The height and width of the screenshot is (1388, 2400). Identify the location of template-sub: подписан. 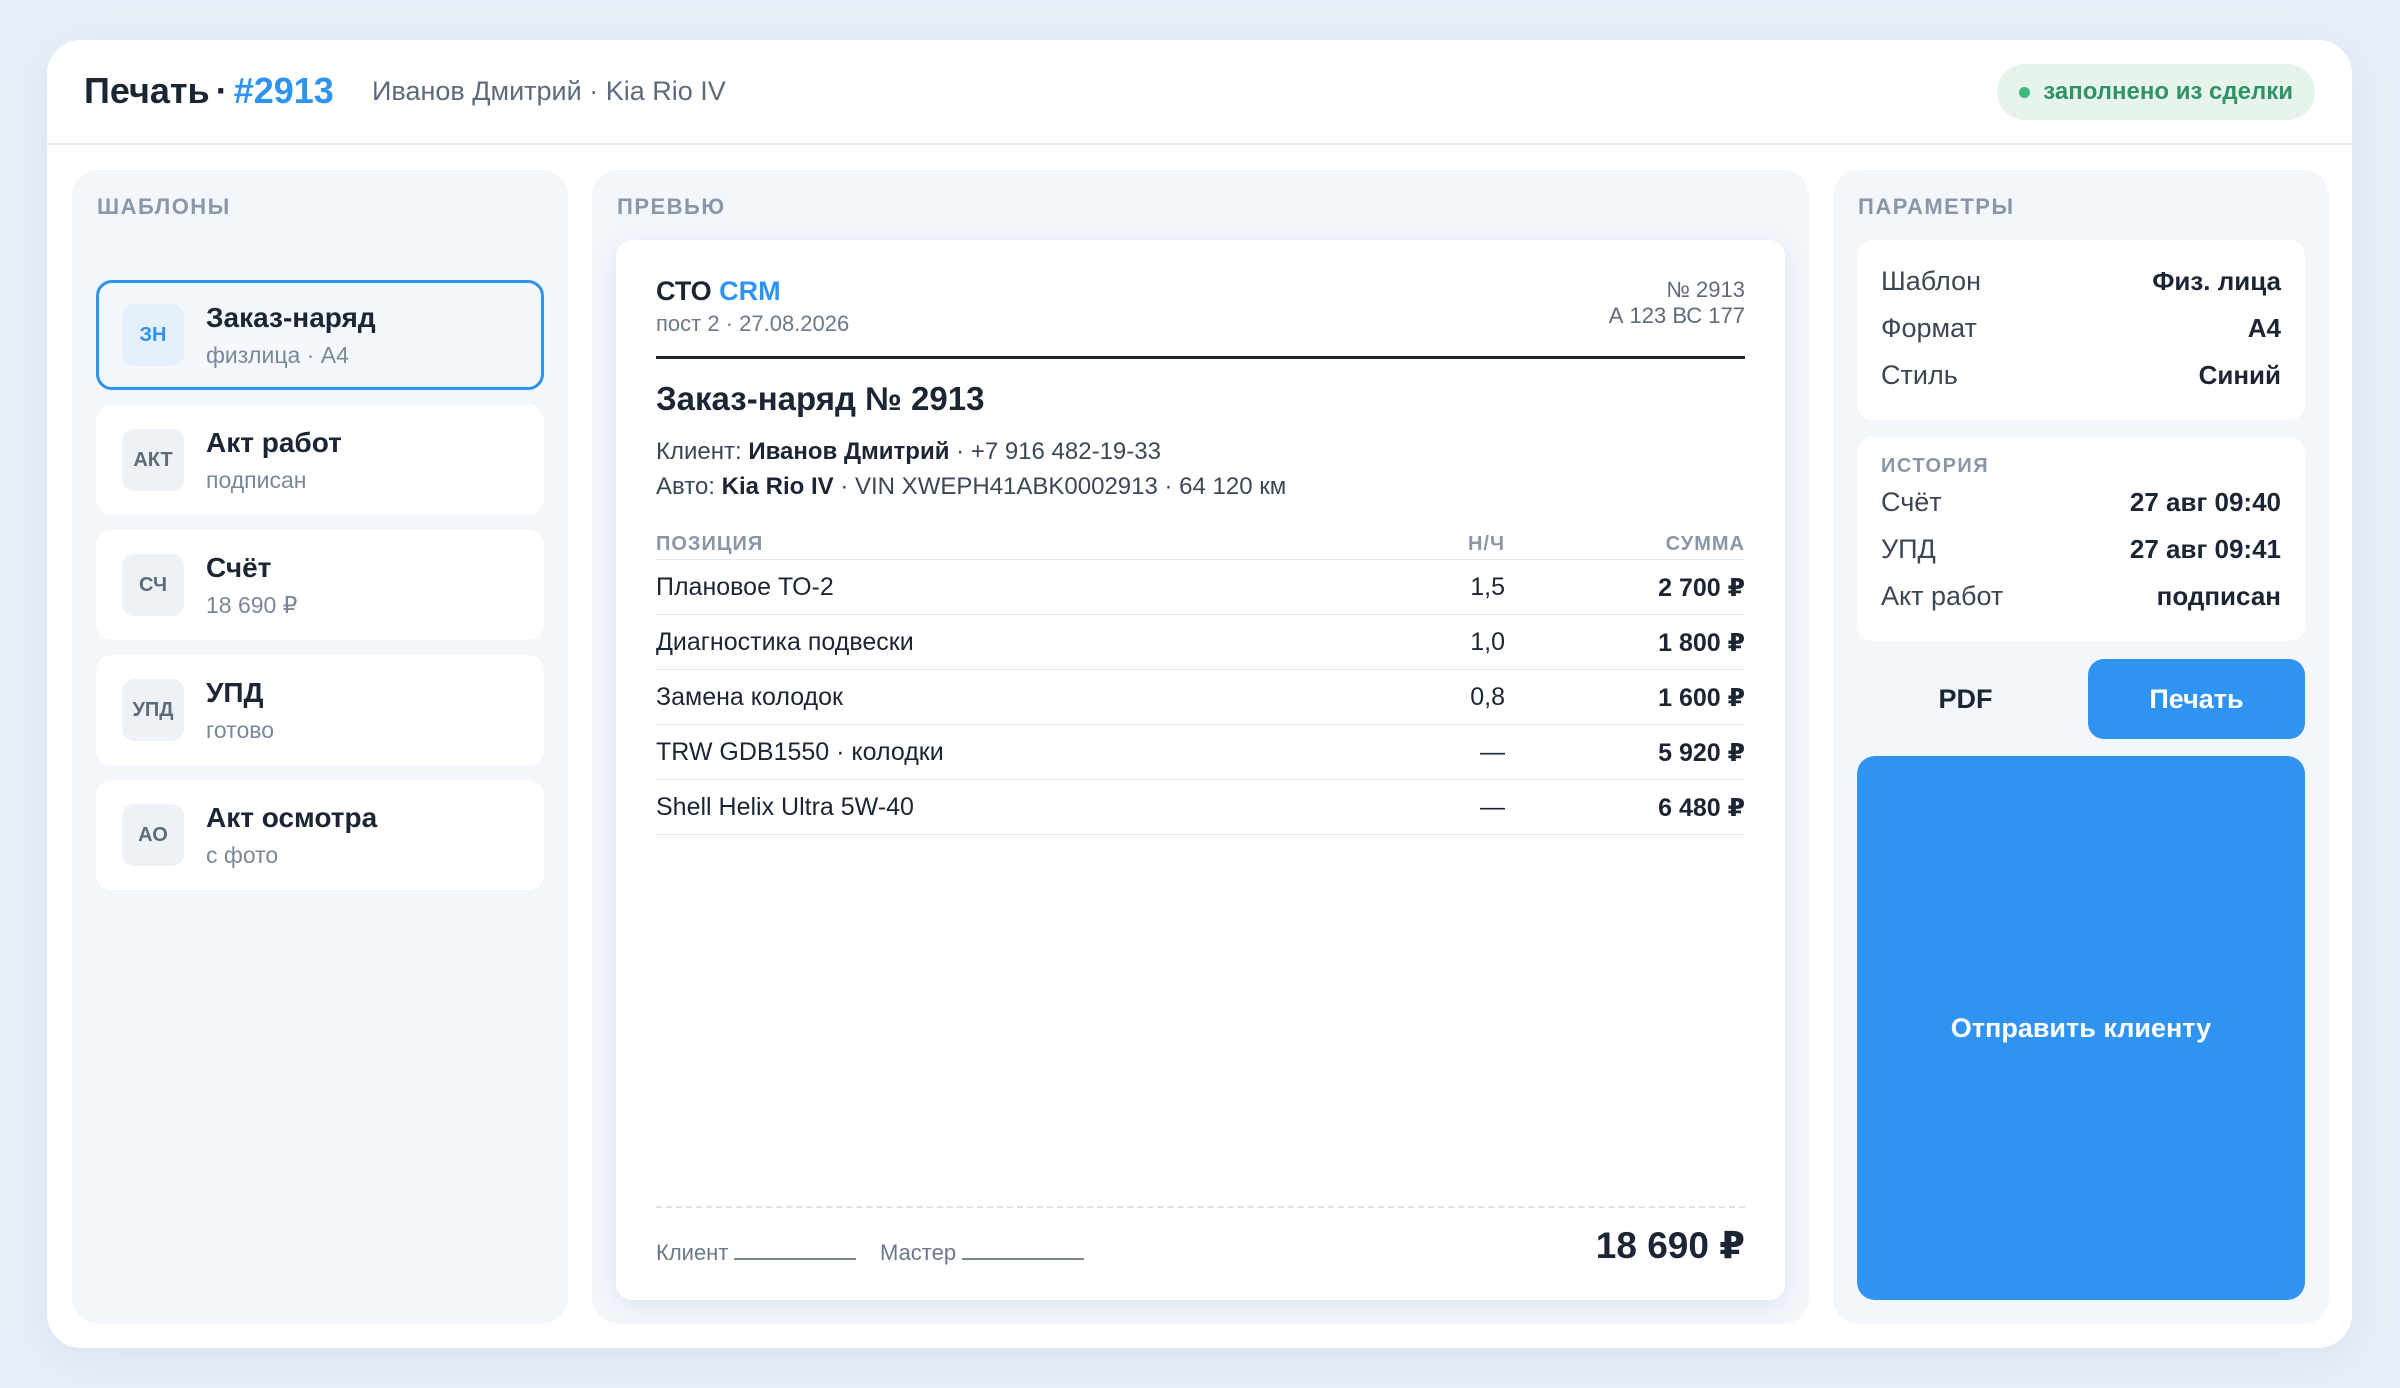
(256, 480).